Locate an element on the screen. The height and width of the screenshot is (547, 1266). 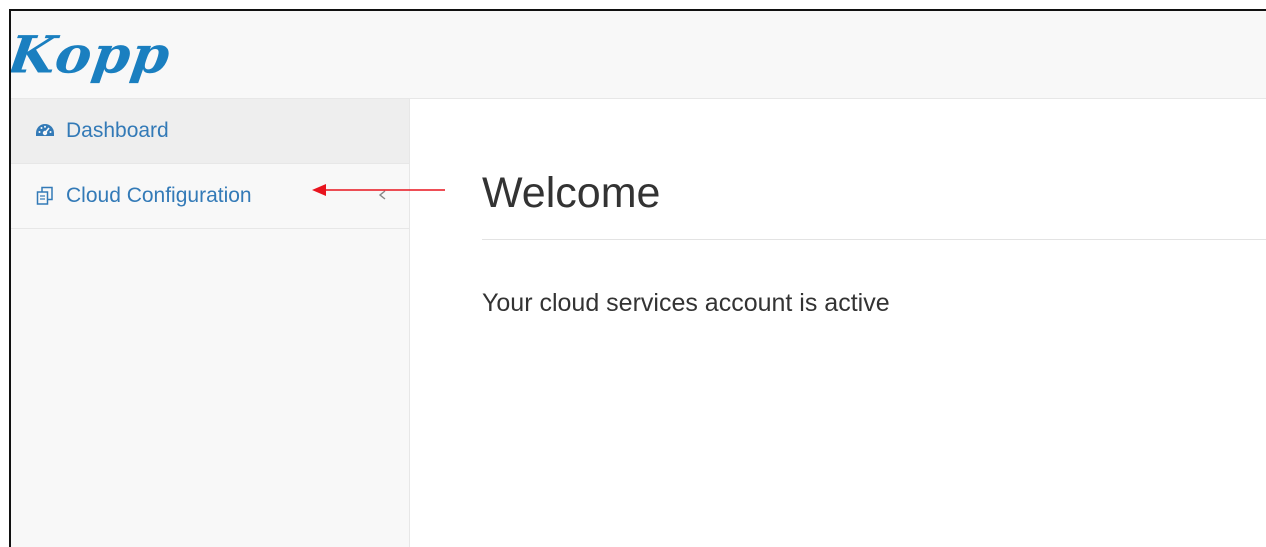
dashboard-icon is located at coordinates (45, 131).